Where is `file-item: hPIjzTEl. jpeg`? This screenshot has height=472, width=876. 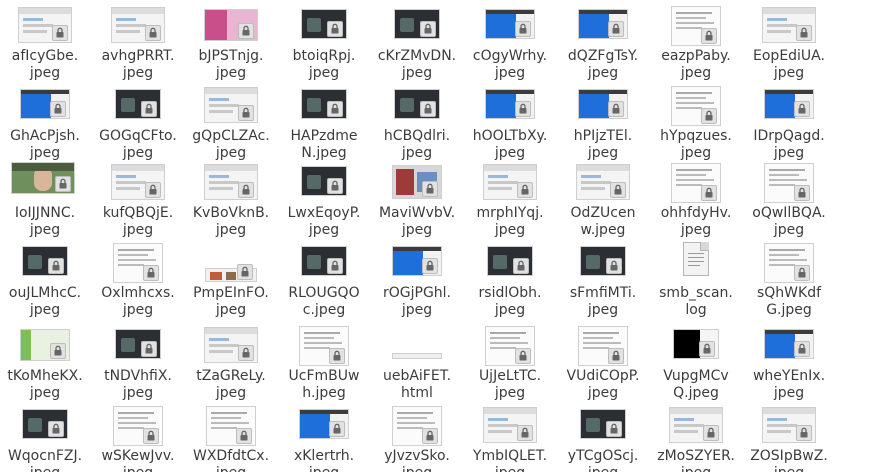 file-item: hPIjzTEl. jpeg is located at coordinates (603, 124).